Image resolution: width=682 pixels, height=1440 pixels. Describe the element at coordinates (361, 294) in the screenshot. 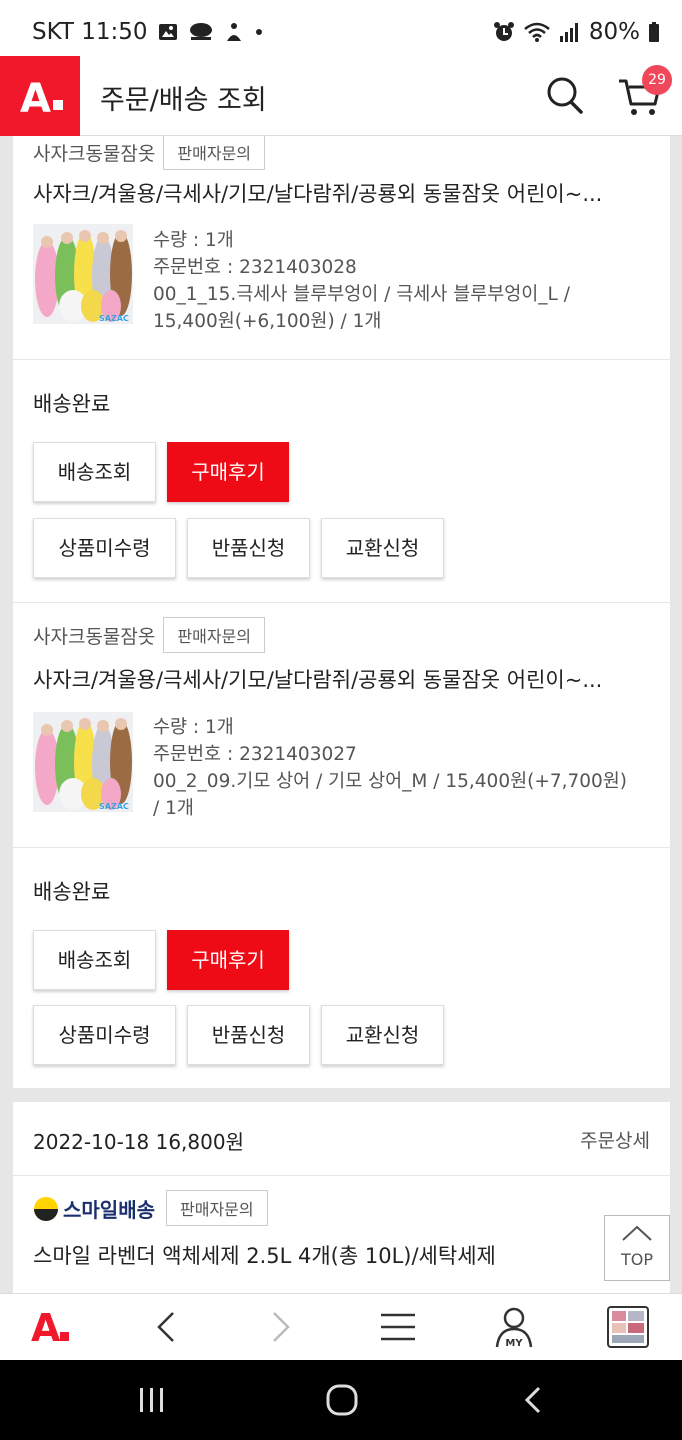

I see `option-line: 00_1_15.극세사 블루부엉이 / 극세사 블루부엉이_L /` at that location.